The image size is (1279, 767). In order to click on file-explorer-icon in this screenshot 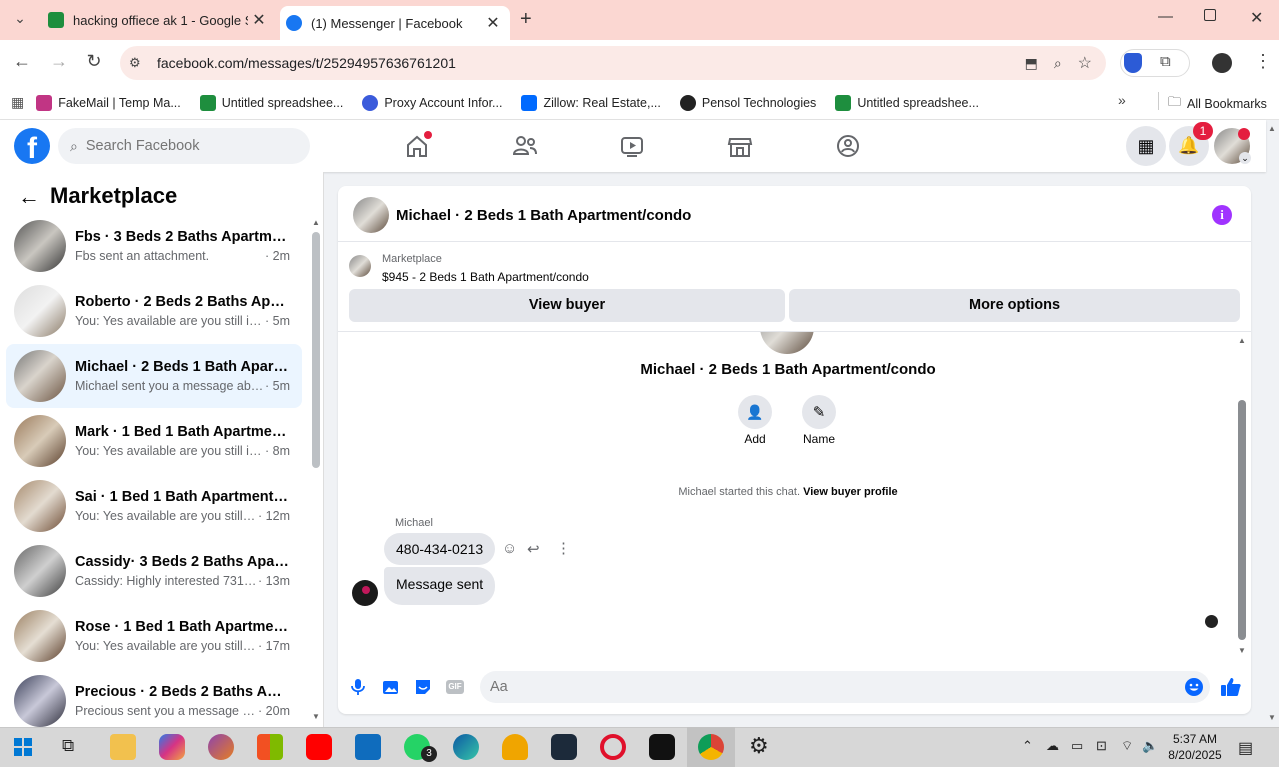, I will do `click(123, 747)`.